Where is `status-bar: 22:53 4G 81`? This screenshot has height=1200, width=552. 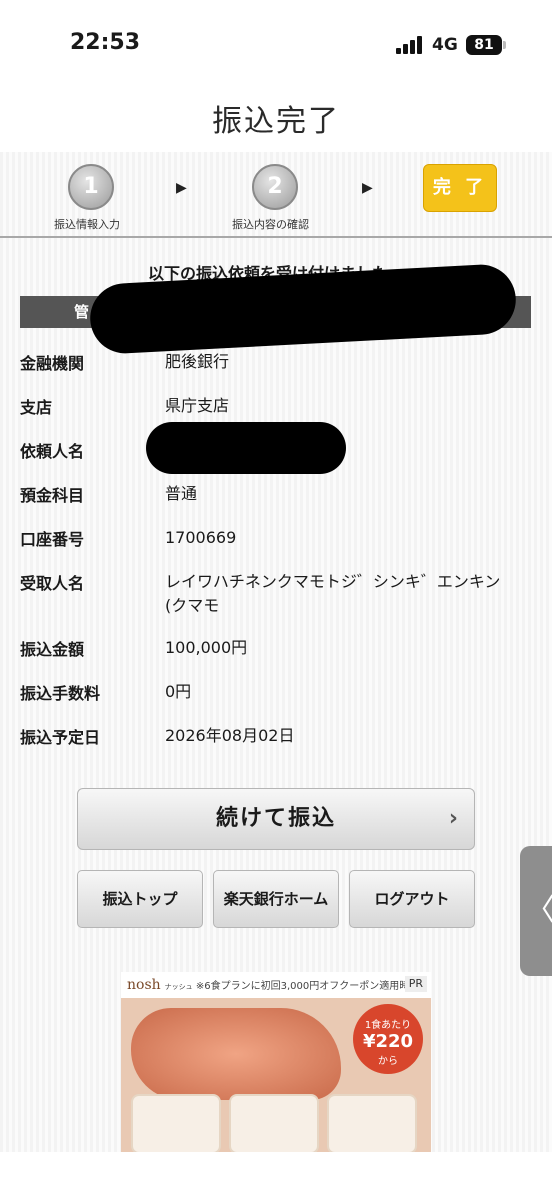 status-bar: 22:53 4G 81 is located at coordinates (276, 45).